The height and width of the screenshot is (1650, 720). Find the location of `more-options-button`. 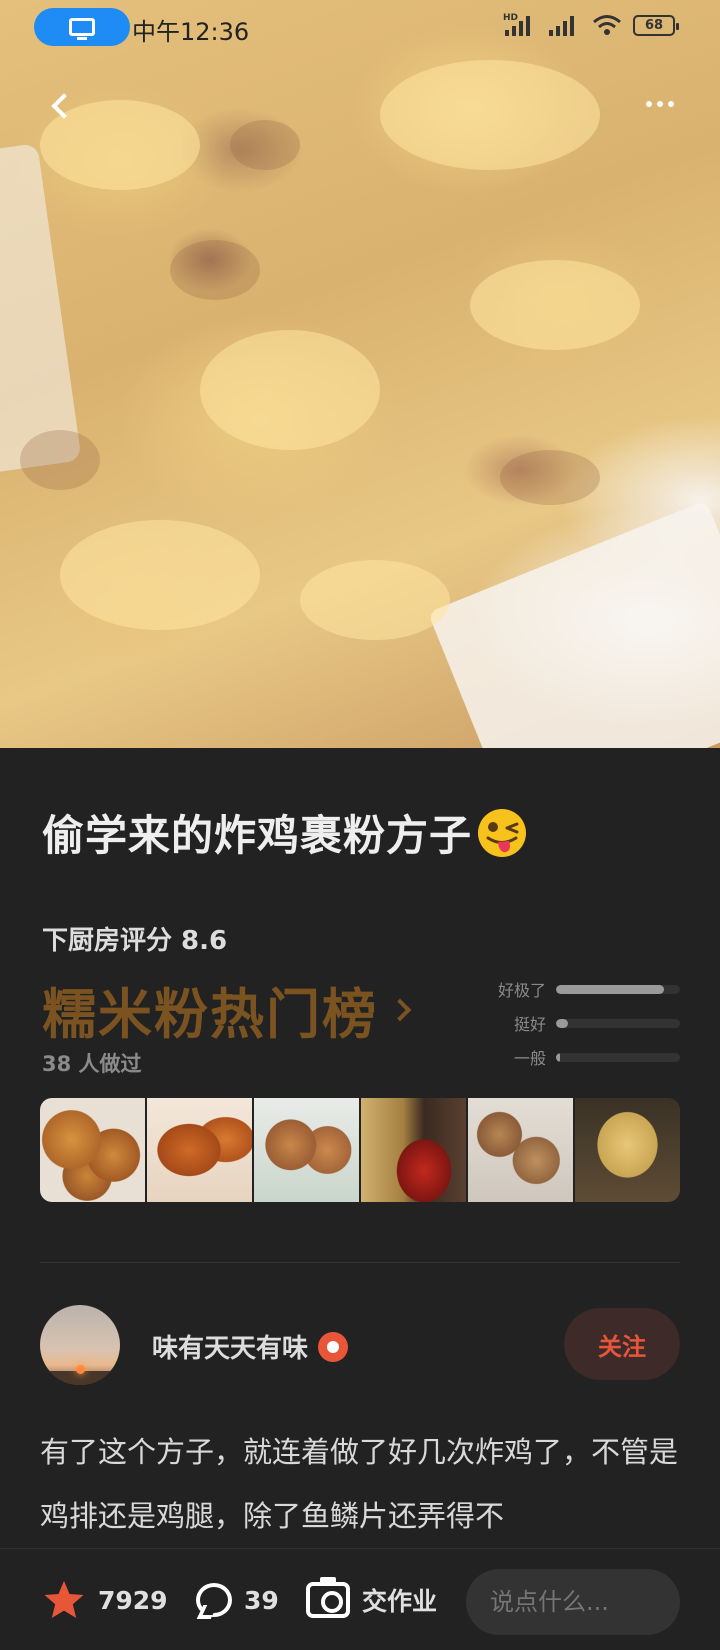

more-options-button is located at coordinates (660, 104).